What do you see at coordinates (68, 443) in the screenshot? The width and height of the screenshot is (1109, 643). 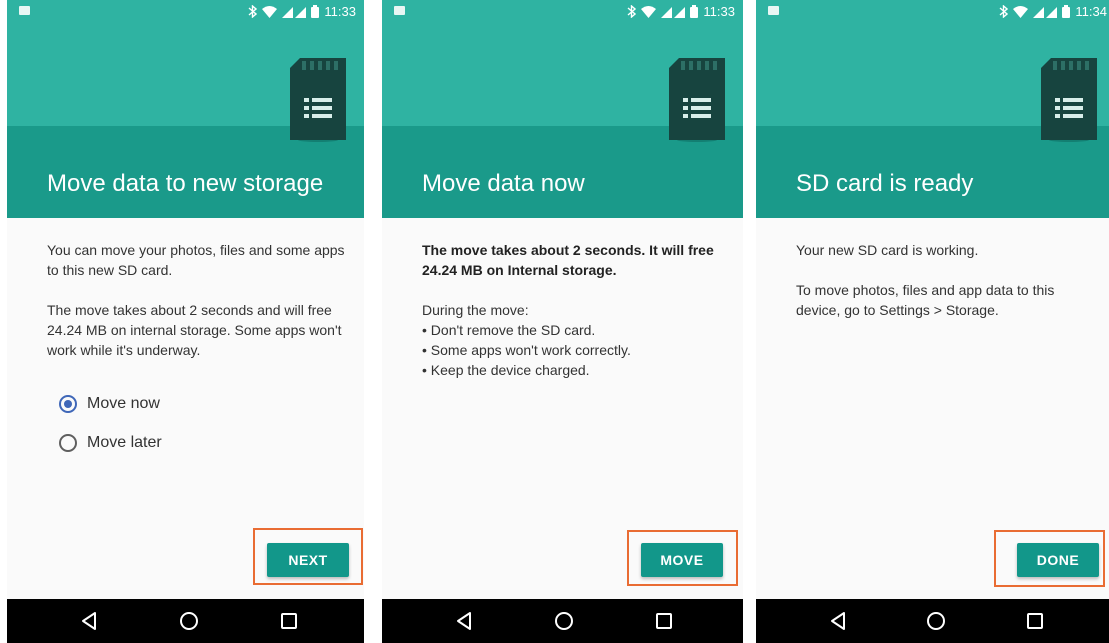 I see `radio-button` at bounding box center [68, 443].